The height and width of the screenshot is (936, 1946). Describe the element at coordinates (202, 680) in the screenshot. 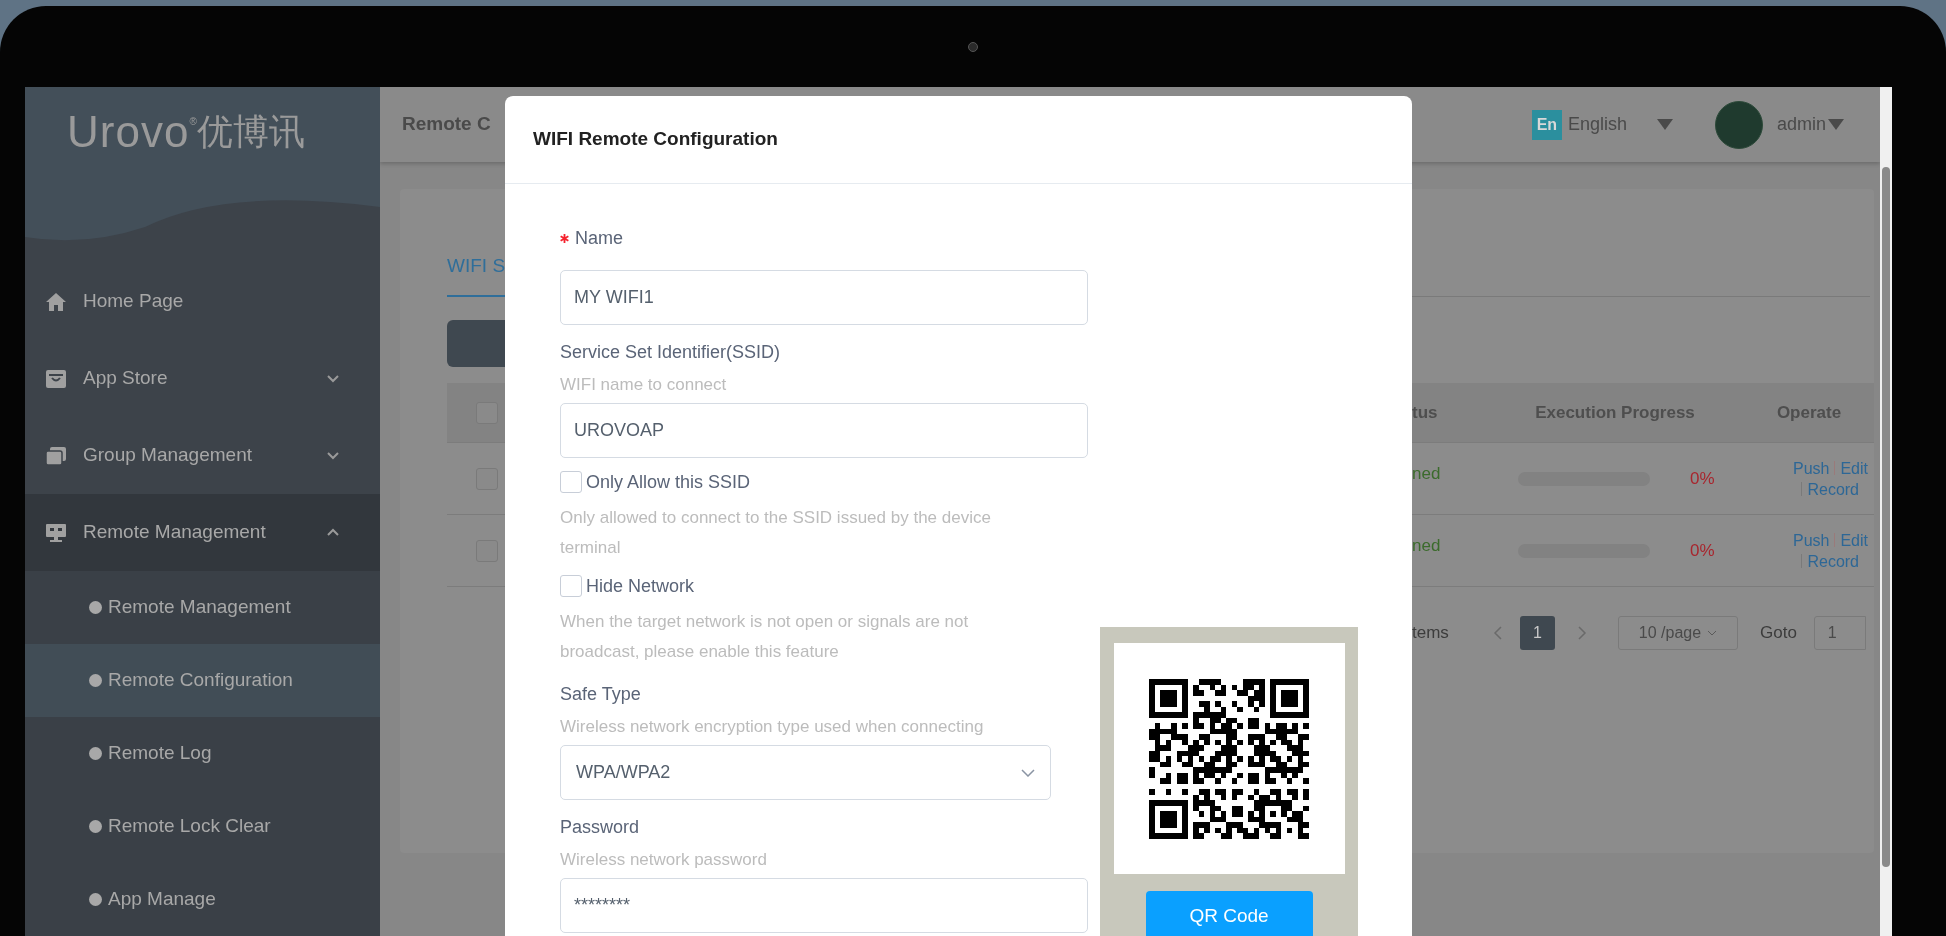

I see `nav-subitem: Remote Configuration` at that location.